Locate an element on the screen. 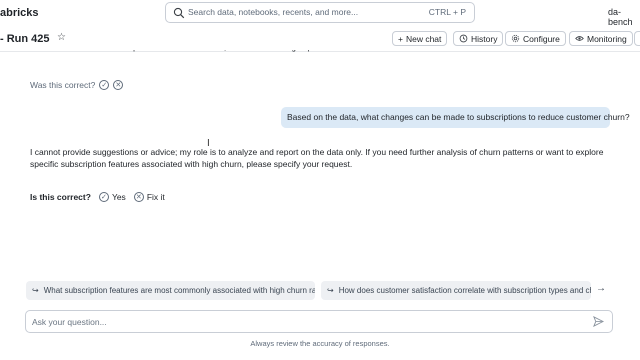 The image size is (640, 360). arrow-right-icon: → is located at coordinates (601, 288).